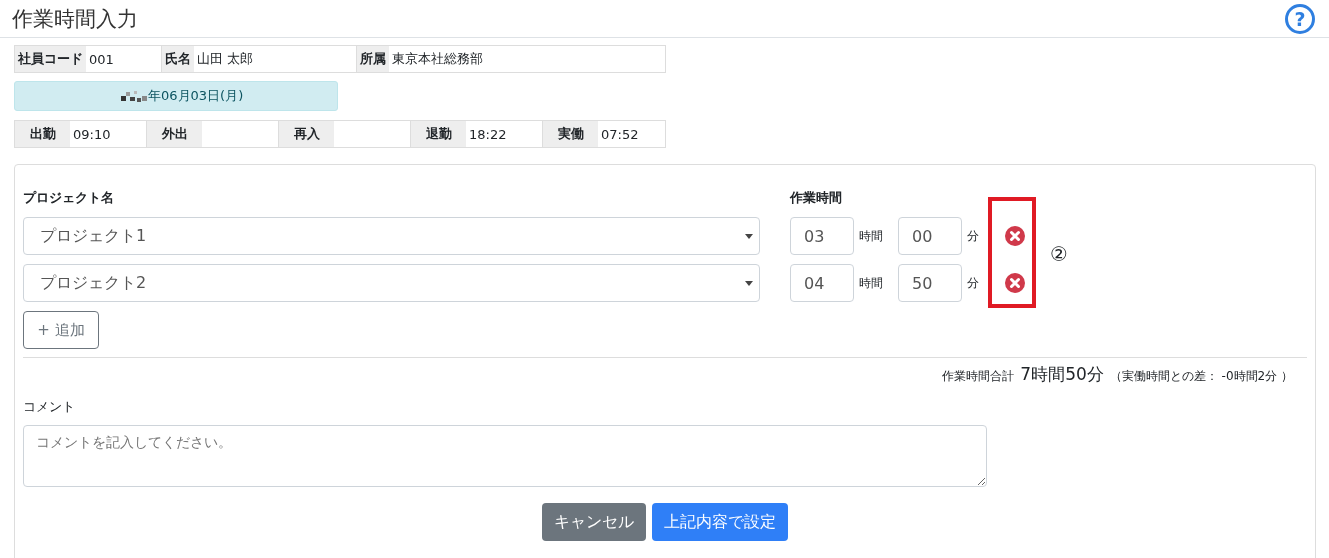 Image resolution: width=1329 pixels, height=558 pixels. I want to click on add-button: + 追加, so click(61, 330).